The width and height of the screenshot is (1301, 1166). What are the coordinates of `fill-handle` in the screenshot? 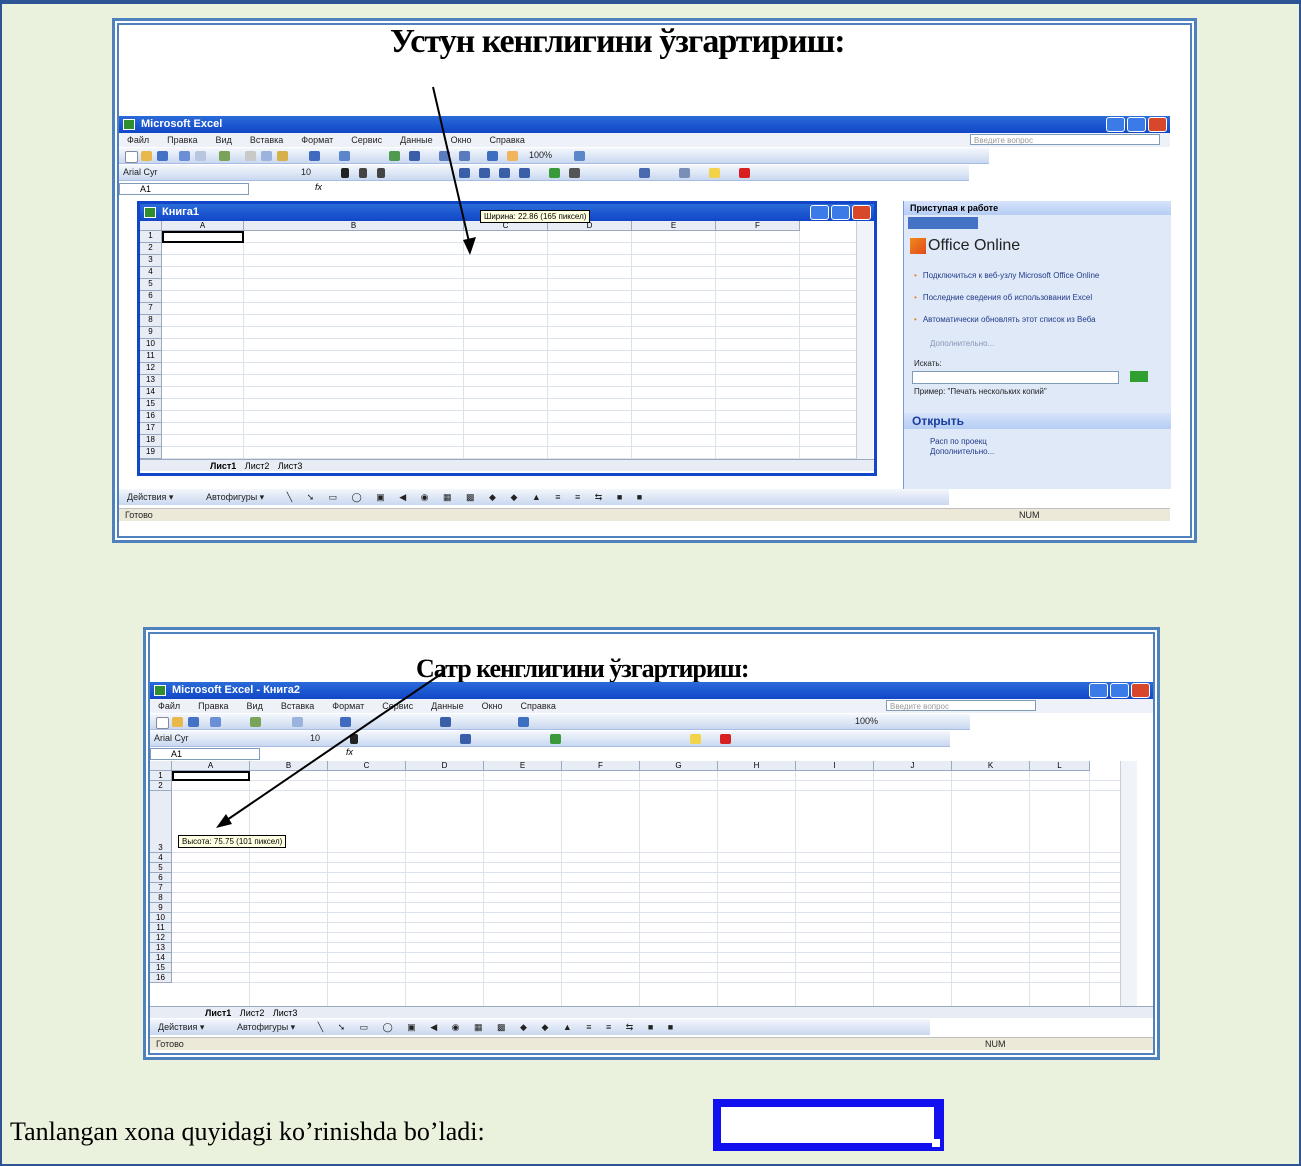 It's located at (936, 1143).